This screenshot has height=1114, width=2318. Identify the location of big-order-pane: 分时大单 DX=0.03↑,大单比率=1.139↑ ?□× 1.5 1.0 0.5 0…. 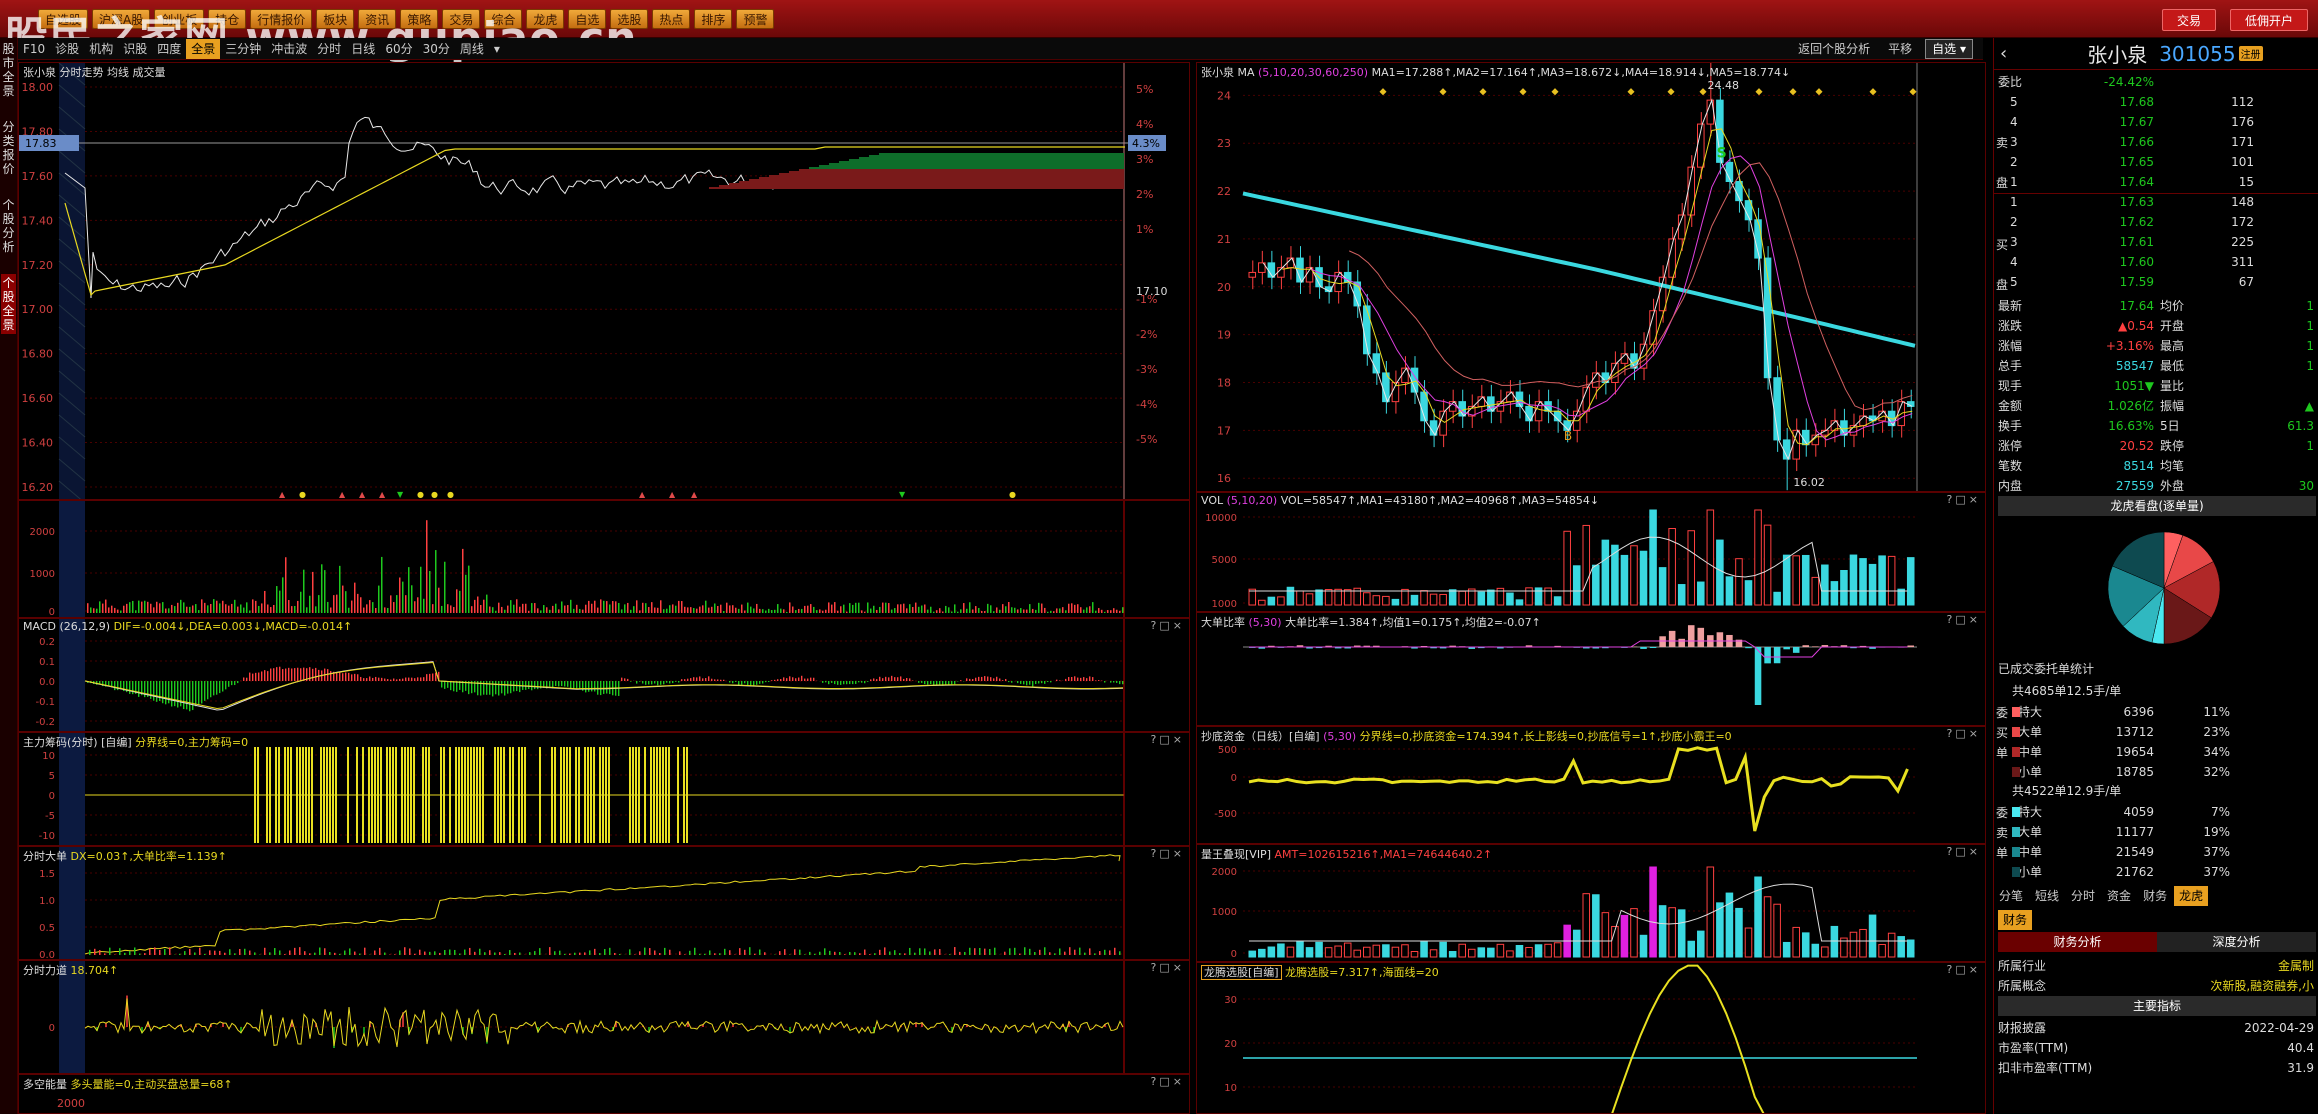
(604, 903).